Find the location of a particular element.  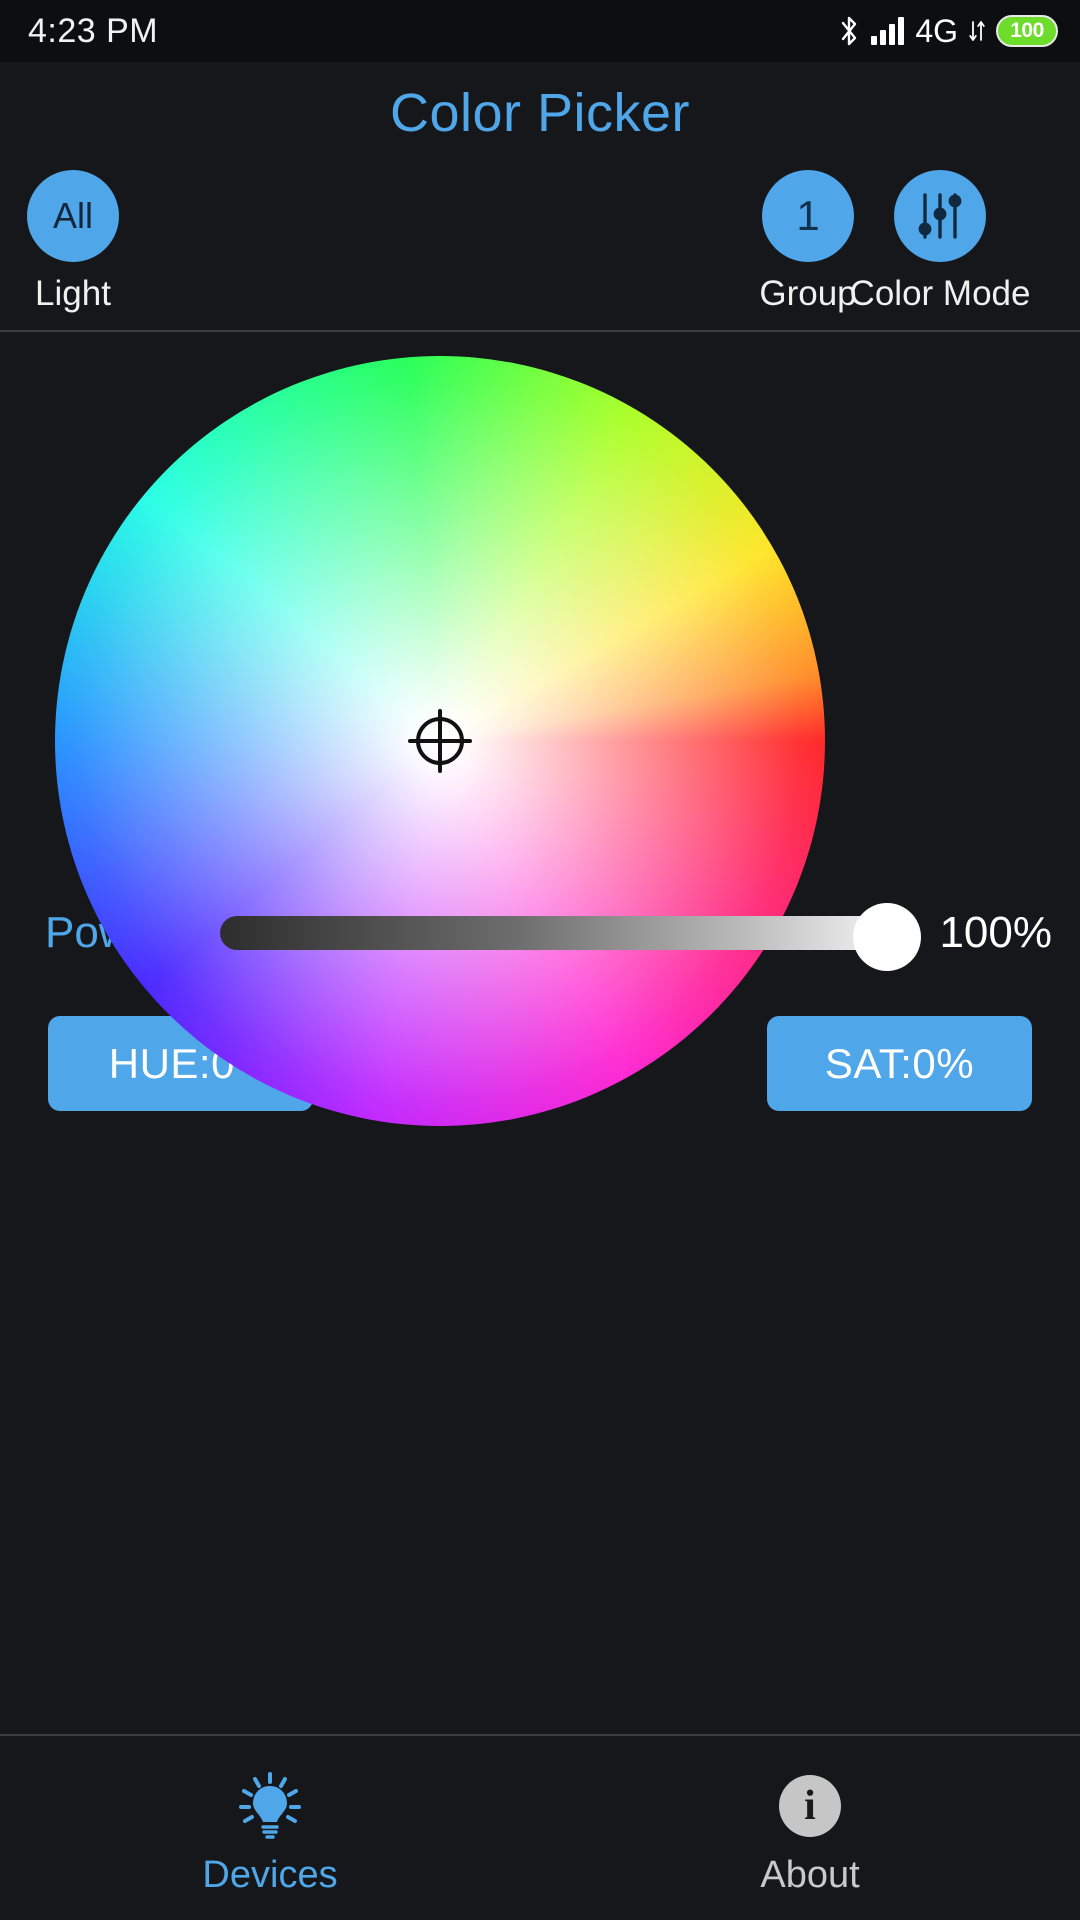

light-selector-button: All Light is located at coordinates (76, 242).